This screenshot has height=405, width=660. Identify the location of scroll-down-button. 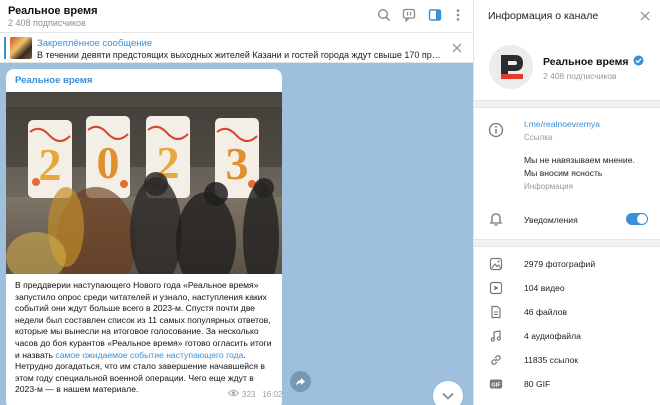
(448, 393).